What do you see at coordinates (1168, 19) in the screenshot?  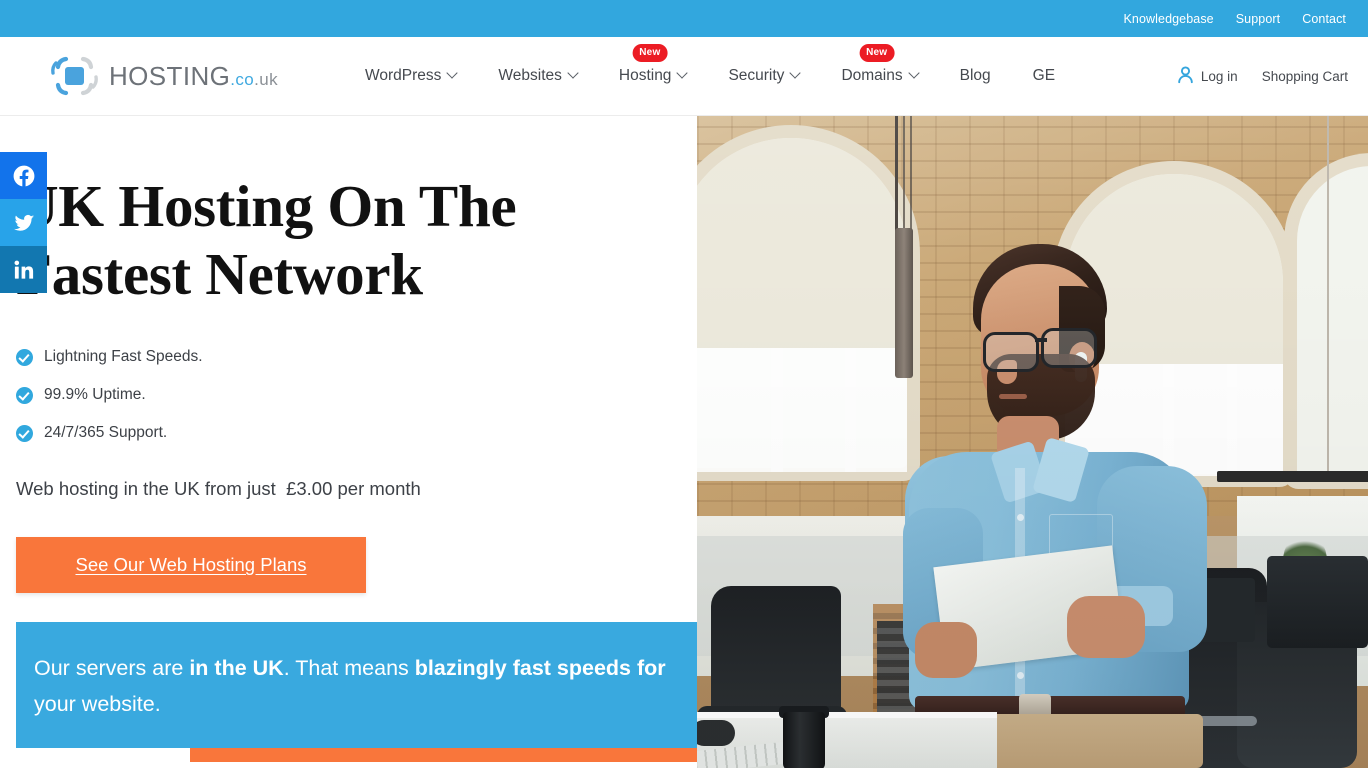 I see `topbar-link-knowledgebase: Knowledgebase` at bounding box center [1168, 19].